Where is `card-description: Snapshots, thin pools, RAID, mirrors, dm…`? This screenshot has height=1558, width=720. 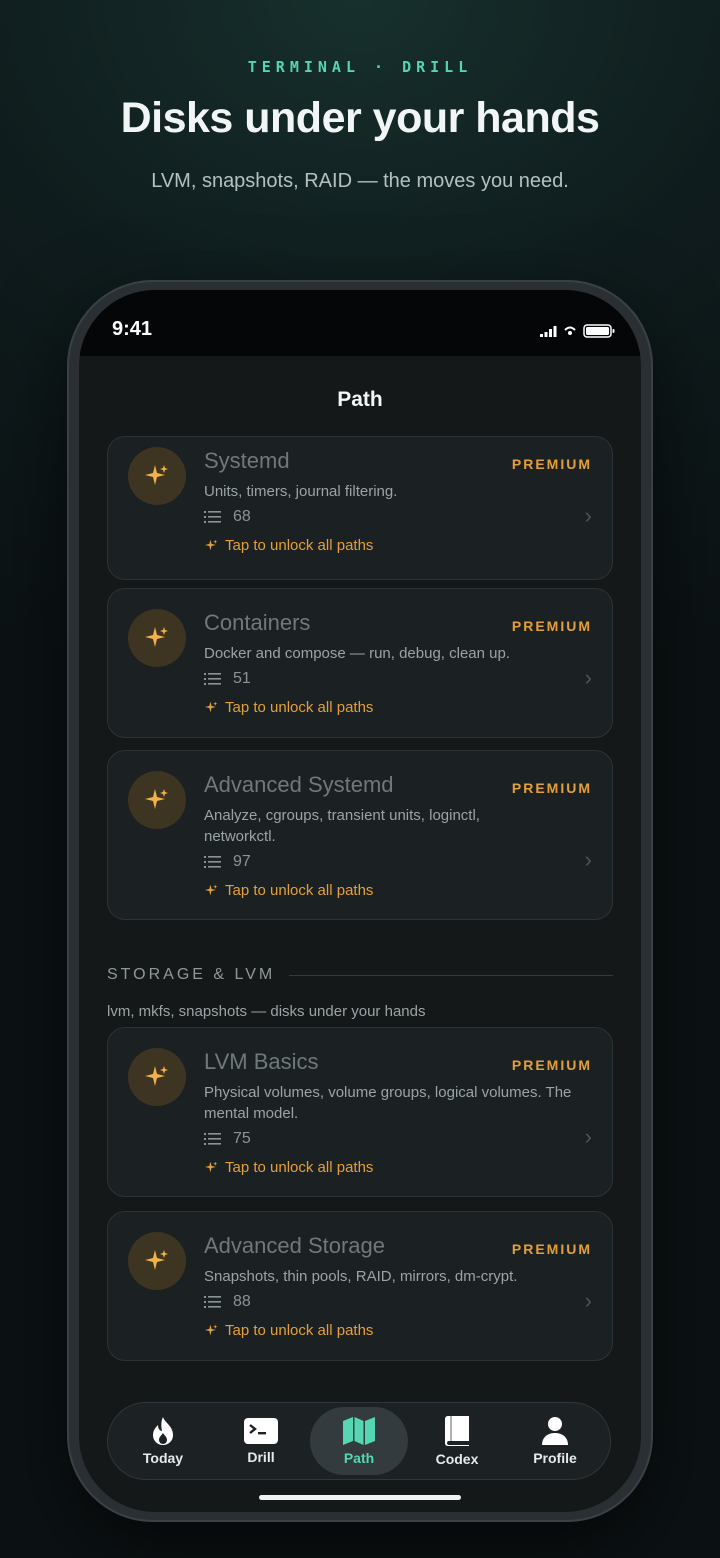
card-description: Snapshots, thin pools, RAID, mirrors, dm… is located at coordinates (361, 1276).